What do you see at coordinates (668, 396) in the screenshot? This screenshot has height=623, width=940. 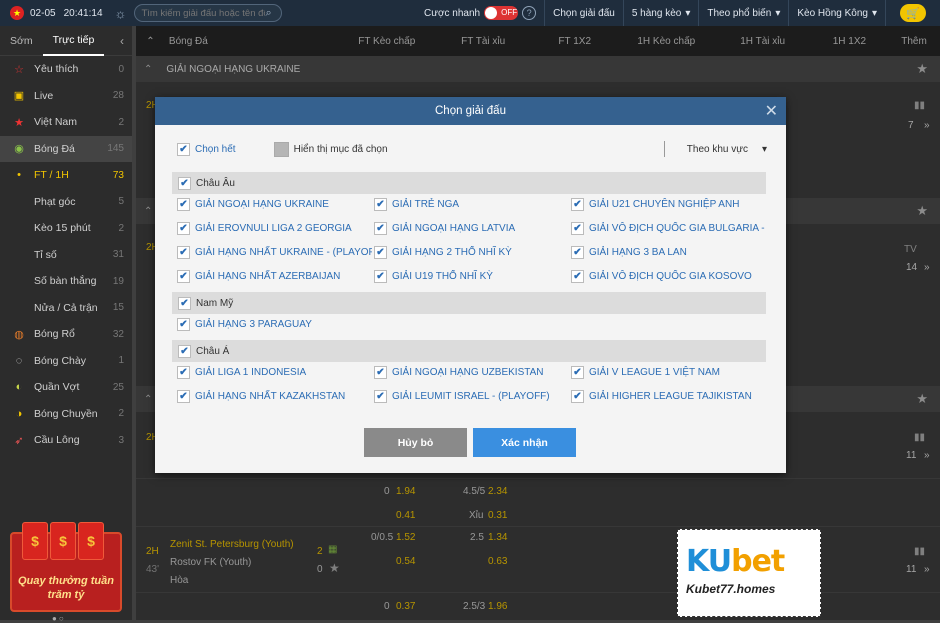 I see `league-checkbox: ✔ GIẢI HIGHER LEAGUE TAJIKISTAN` at bounding box center [668, 396].